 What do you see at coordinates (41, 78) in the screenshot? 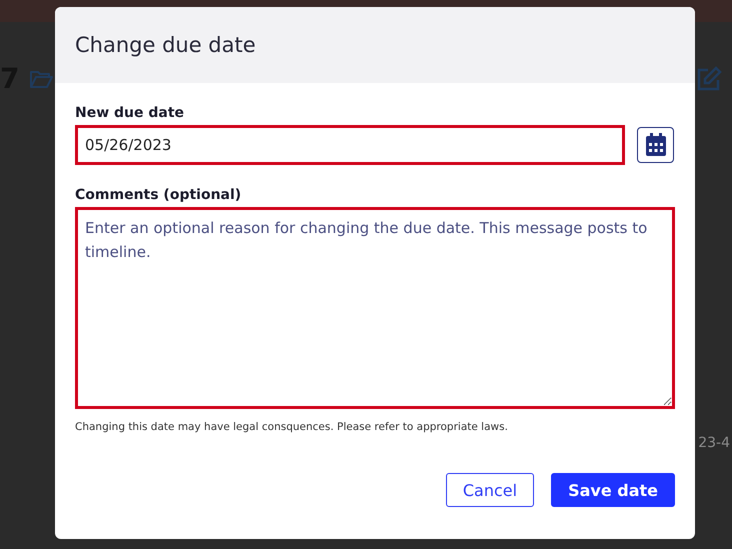
I see `folder-icon` at bounding box center [41, 78].